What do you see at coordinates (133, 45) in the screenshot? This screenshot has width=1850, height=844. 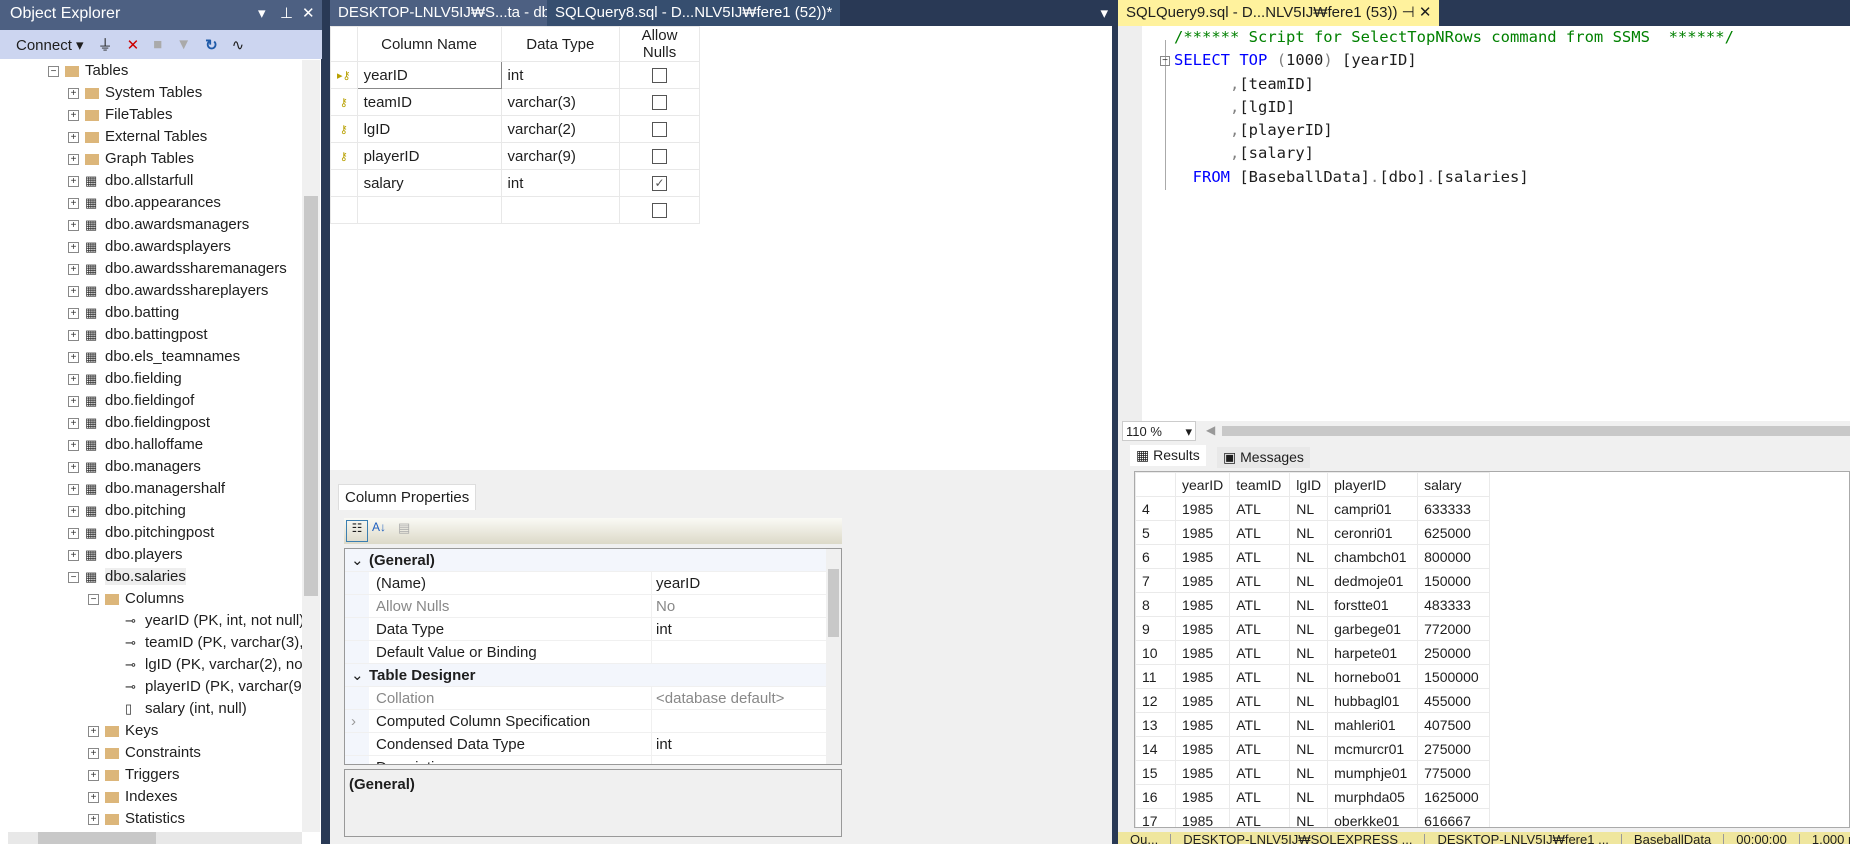 I see `disconnect-icon: ✕` at bounding box center [133, 45].